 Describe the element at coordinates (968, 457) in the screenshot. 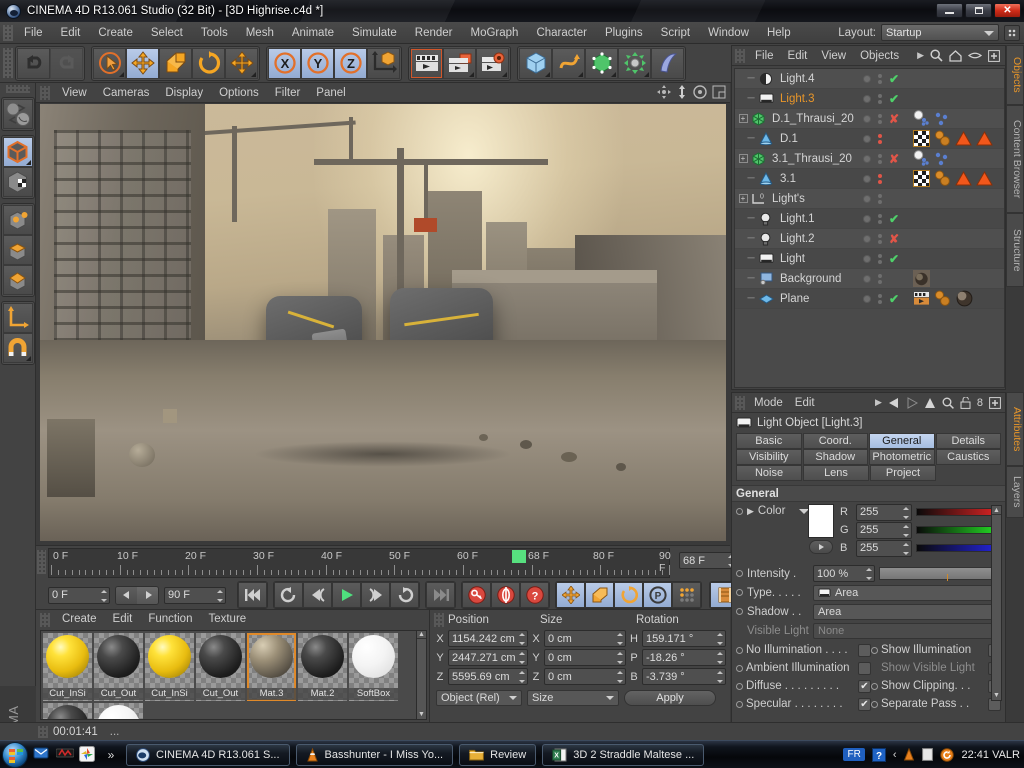

I see `attribute-tab-caustics: Caustics` at that location.